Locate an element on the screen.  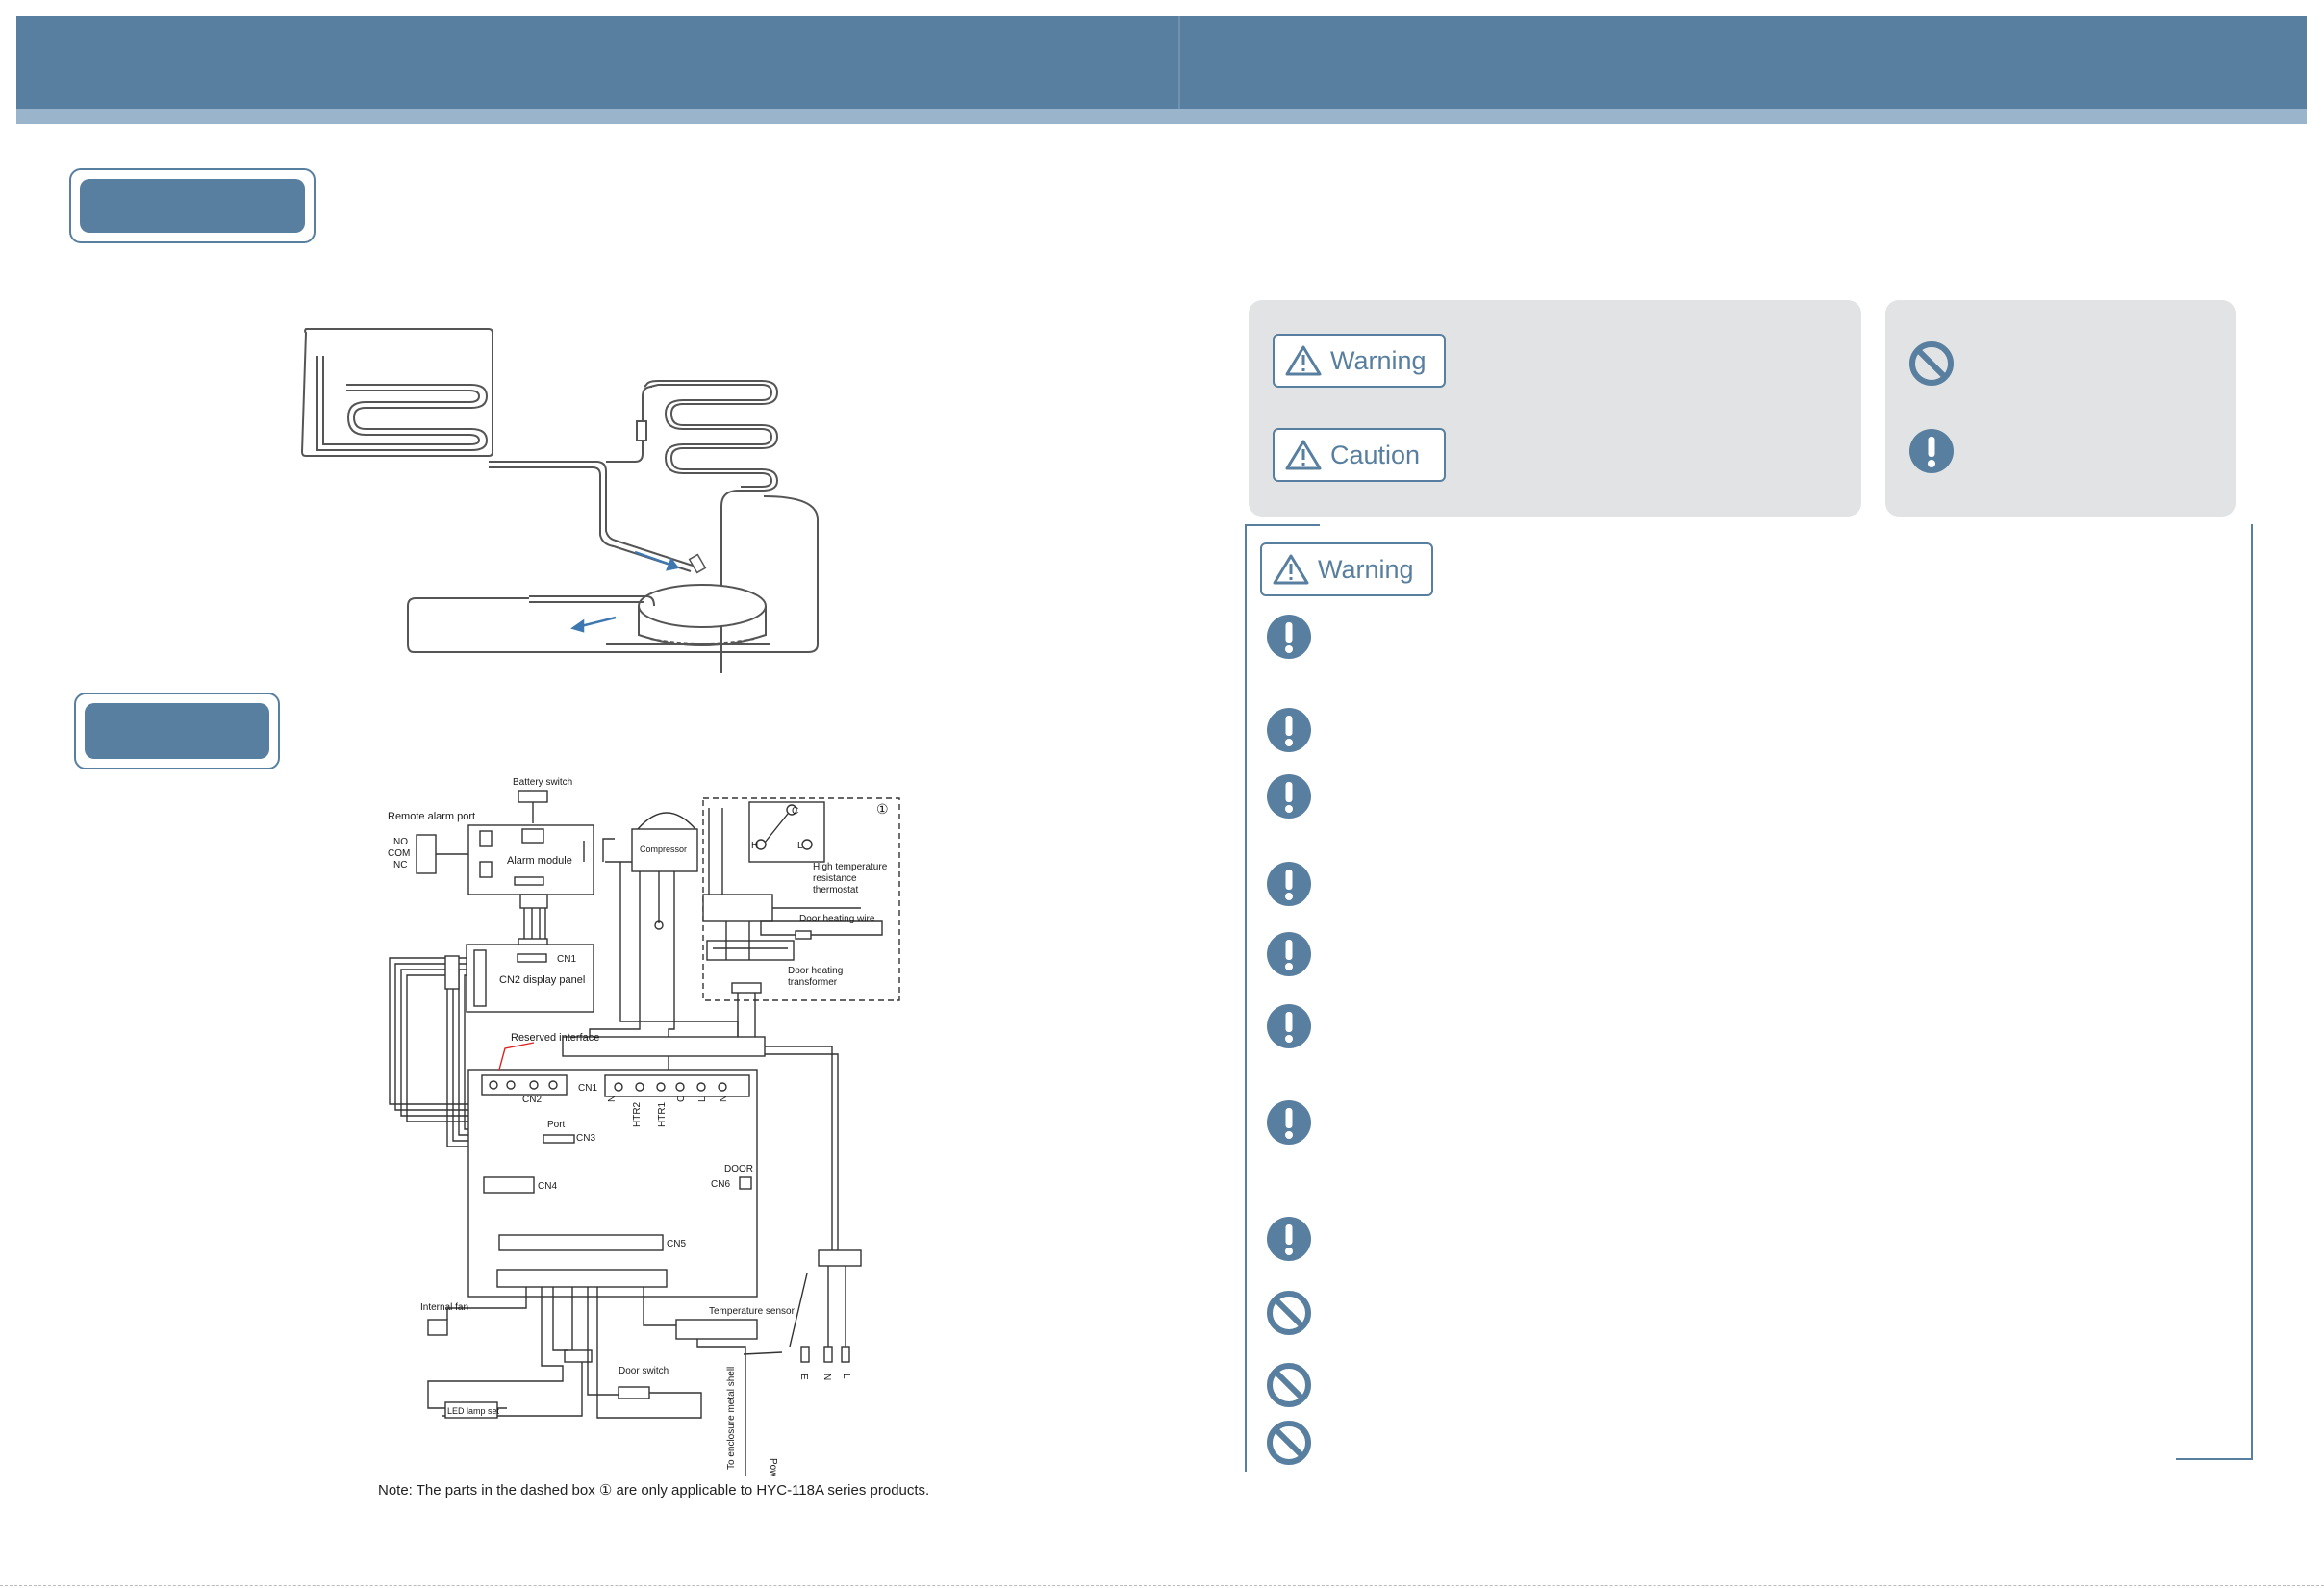
label-cn4: CN4 is located at coordinates (547, 1186).